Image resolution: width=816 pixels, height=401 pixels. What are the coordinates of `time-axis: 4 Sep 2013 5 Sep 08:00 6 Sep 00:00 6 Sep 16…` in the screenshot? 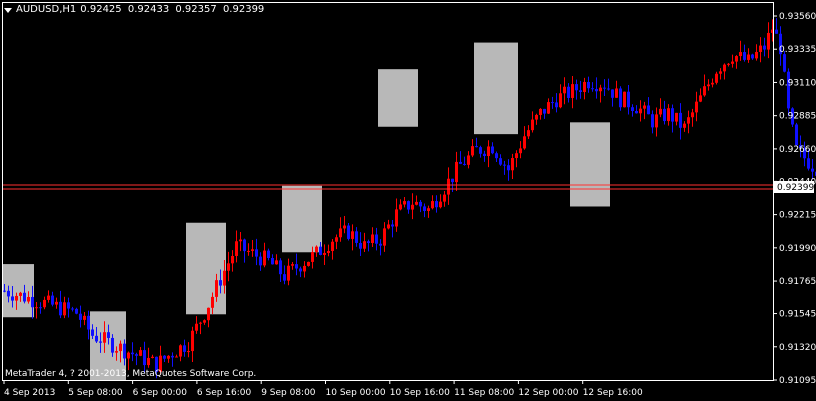 It's located at (323, 389).